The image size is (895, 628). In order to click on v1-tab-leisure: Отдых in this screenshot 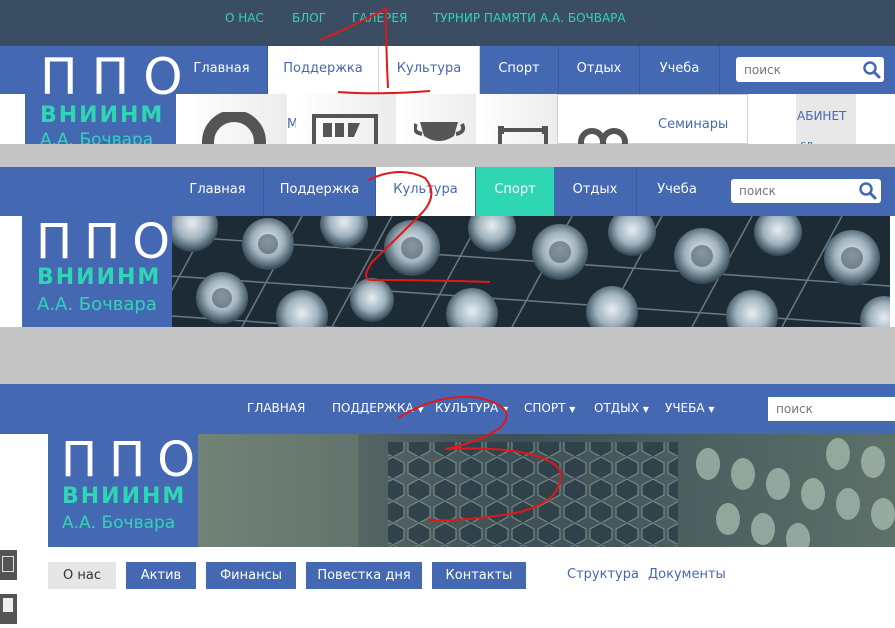, I will do `click(599, 70)`.